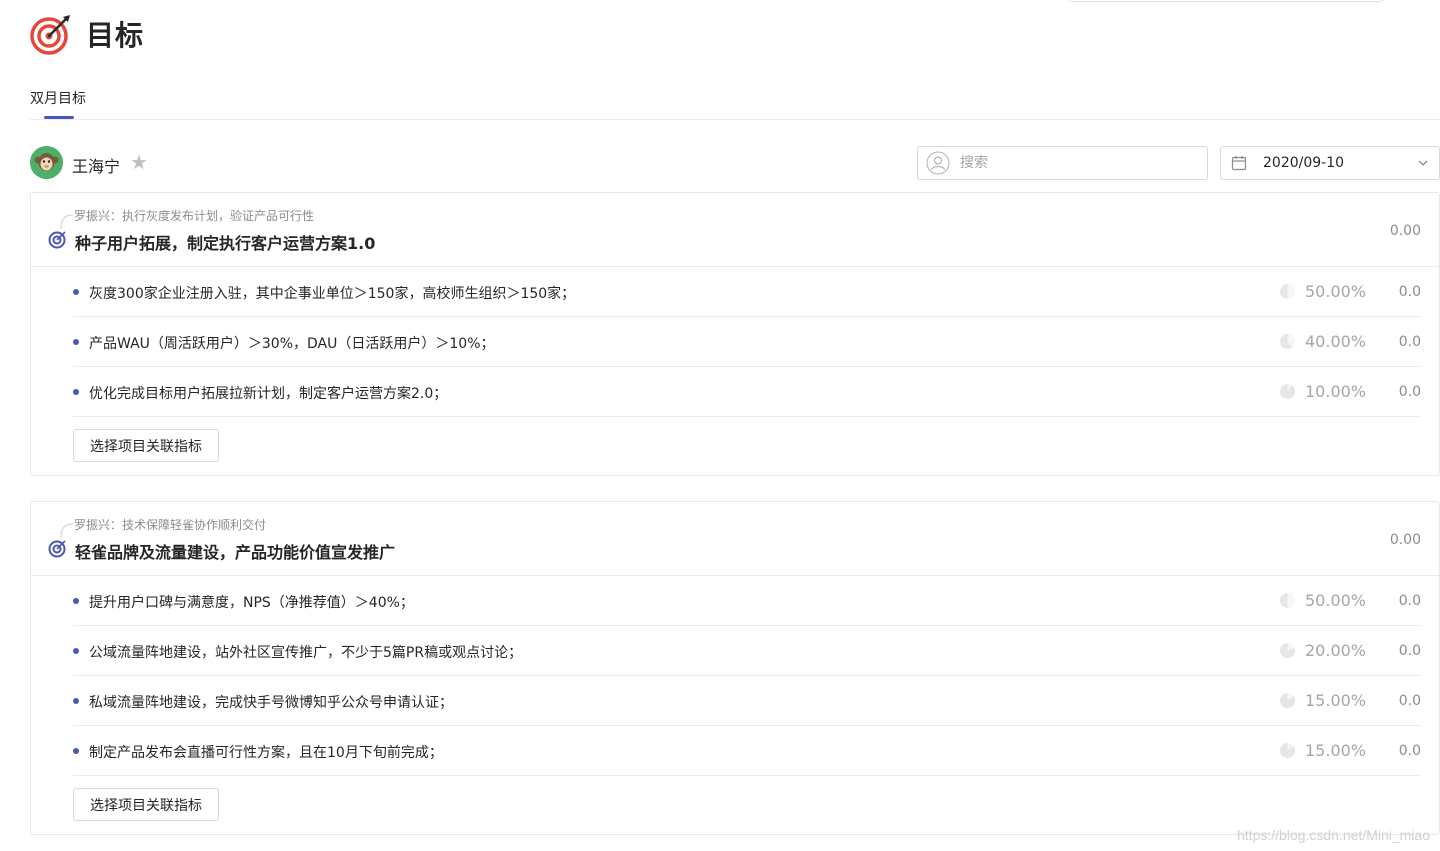 This screenshot has height=851, width=1440. What do you see at coordinates (735, 163) in the screenshot?
I see `owner-bar: 王海宁 ★ 2020/09-10` at bounding box center [735, 163].